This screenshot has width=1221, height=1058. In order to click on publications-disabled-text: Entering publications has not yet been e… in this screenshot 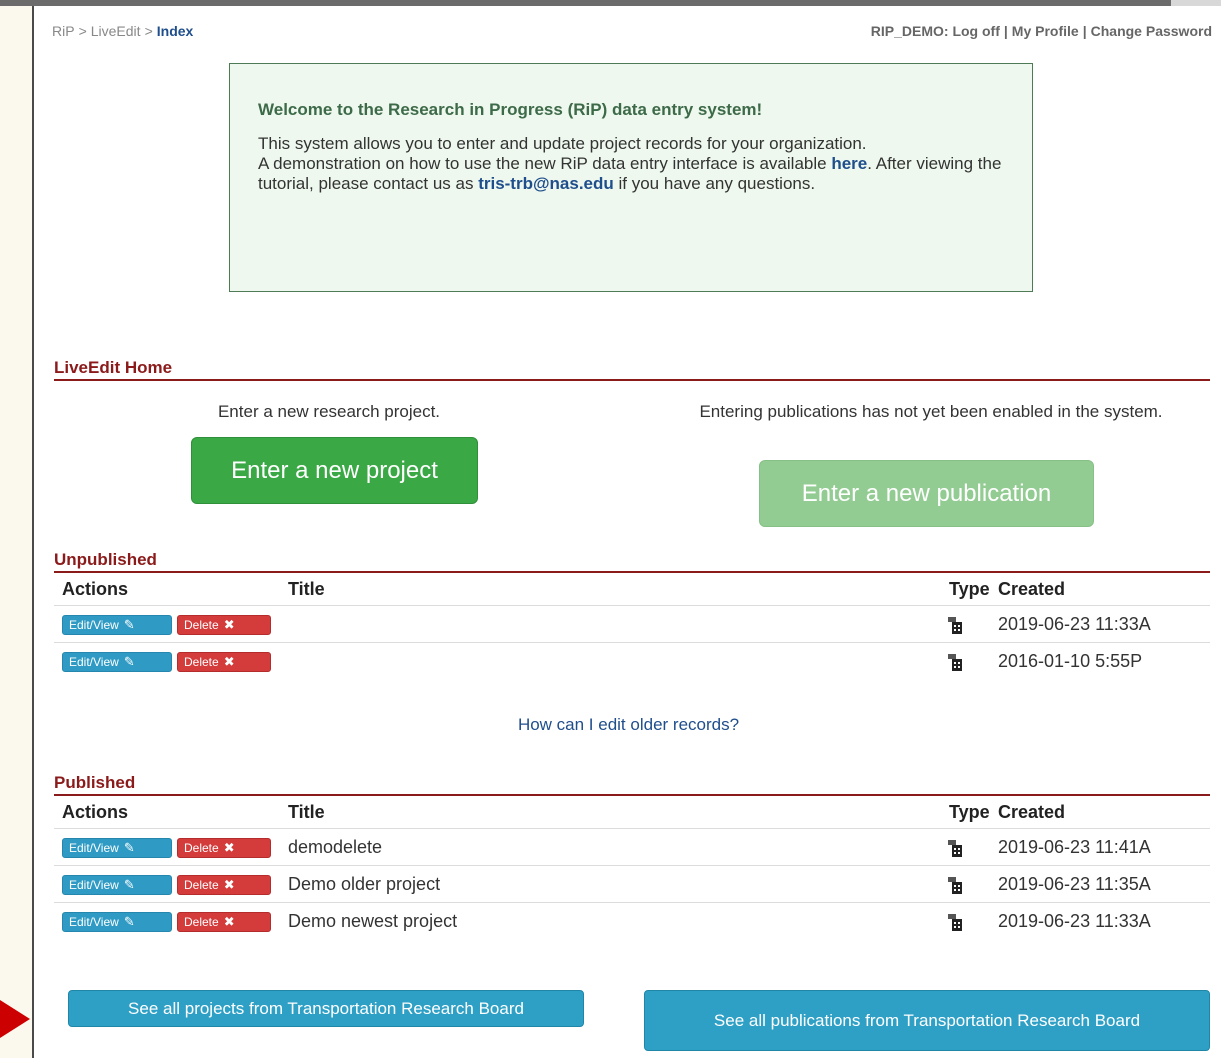, I will do `click(931, 411)`.